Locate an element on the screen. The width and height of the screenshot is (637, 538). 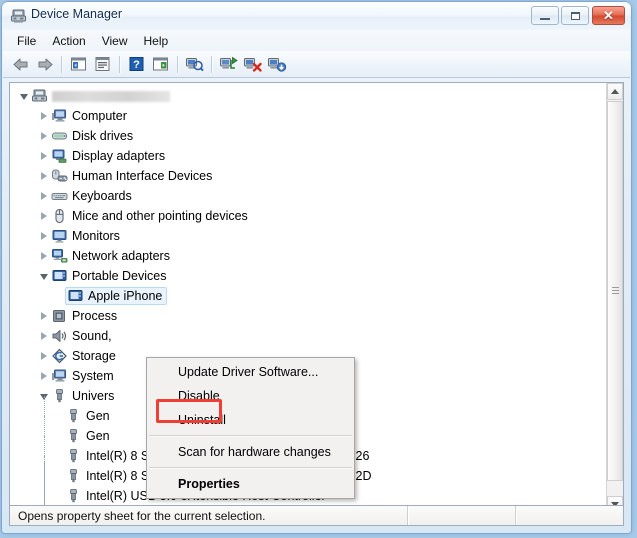
action-pane-button is located at coordinates (160, 64).